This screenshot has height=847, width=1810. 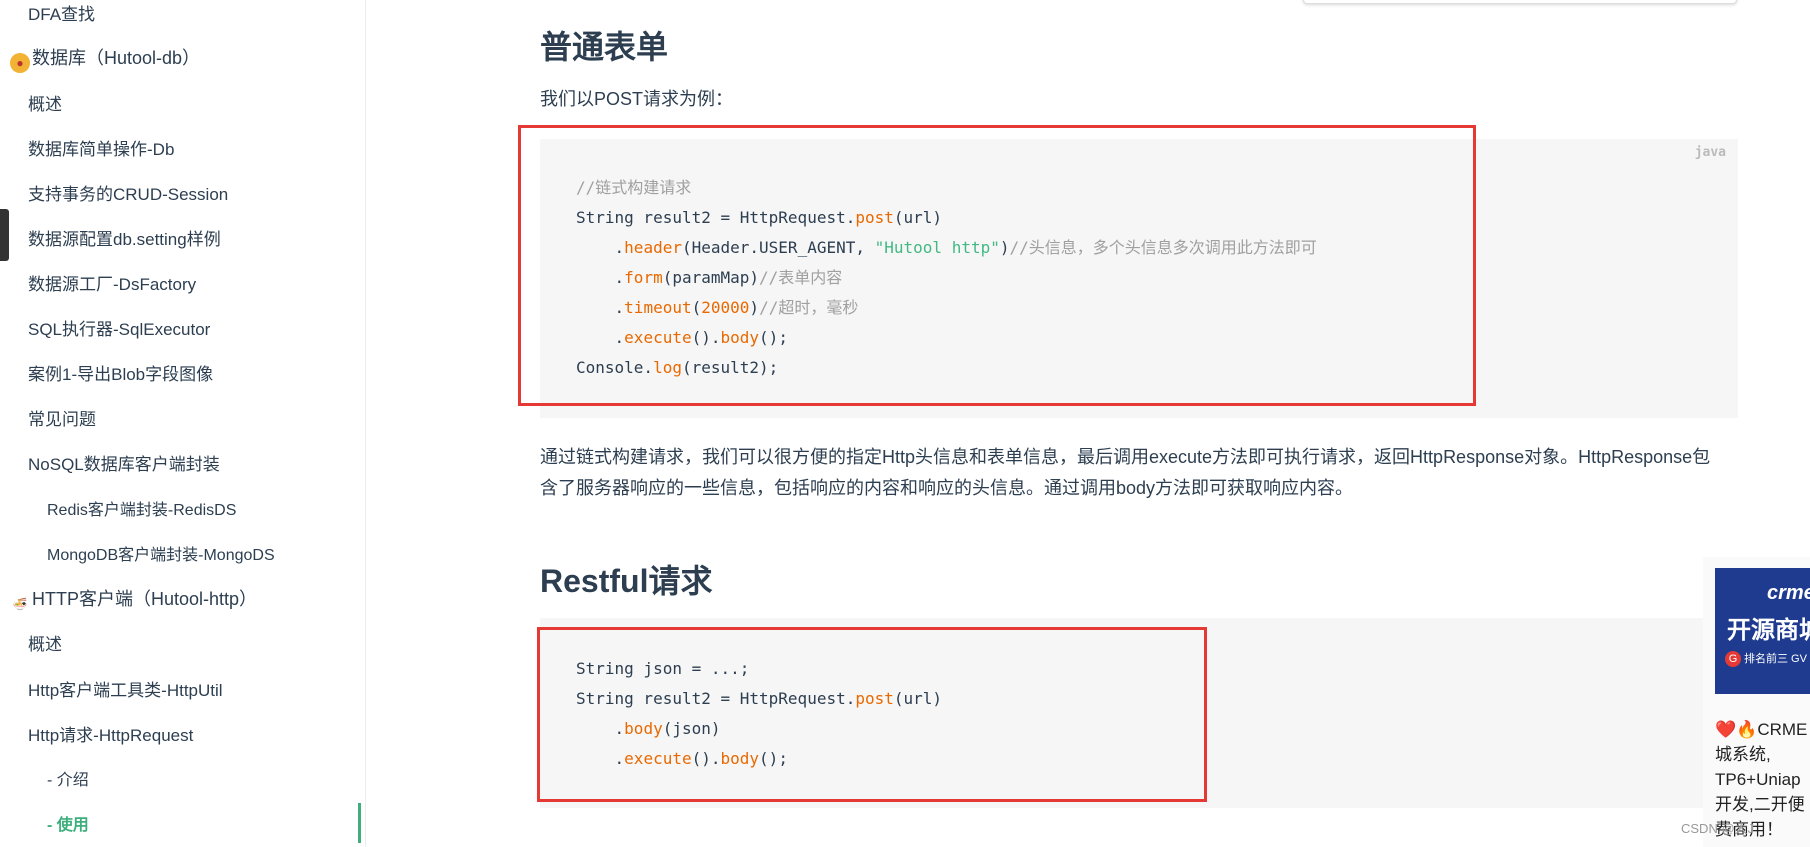 I want to click on sidebar-group-db: ● 数据库（Hutool-db）, so click(x=105, y=58).